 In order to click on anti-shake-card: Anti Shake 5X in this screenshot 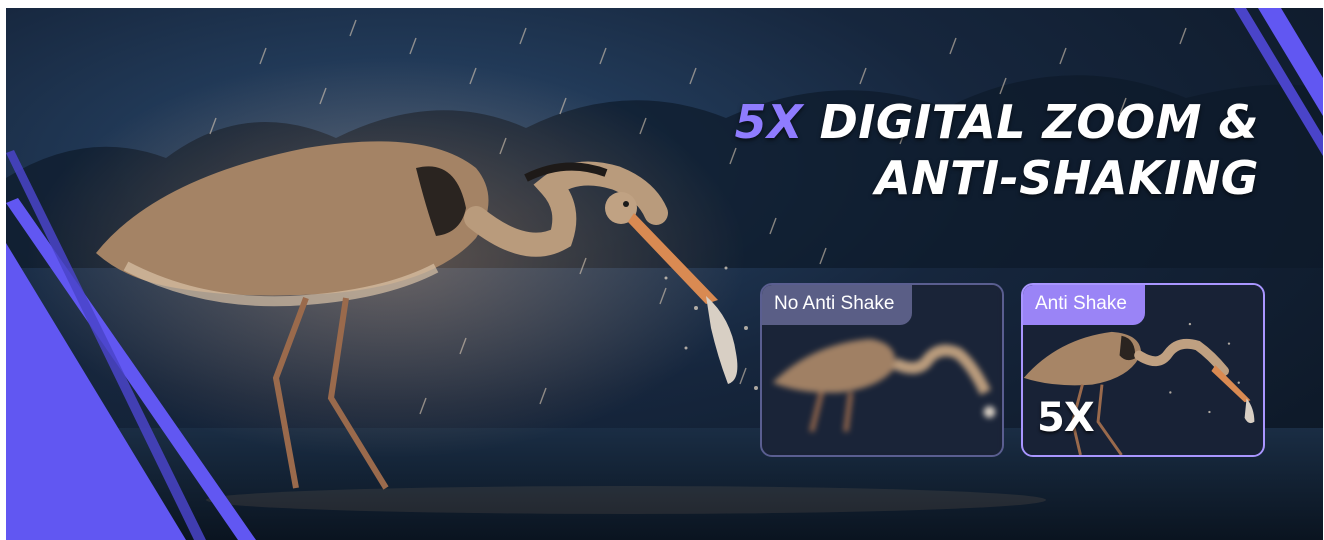, I will do `click(1143, 370)`.